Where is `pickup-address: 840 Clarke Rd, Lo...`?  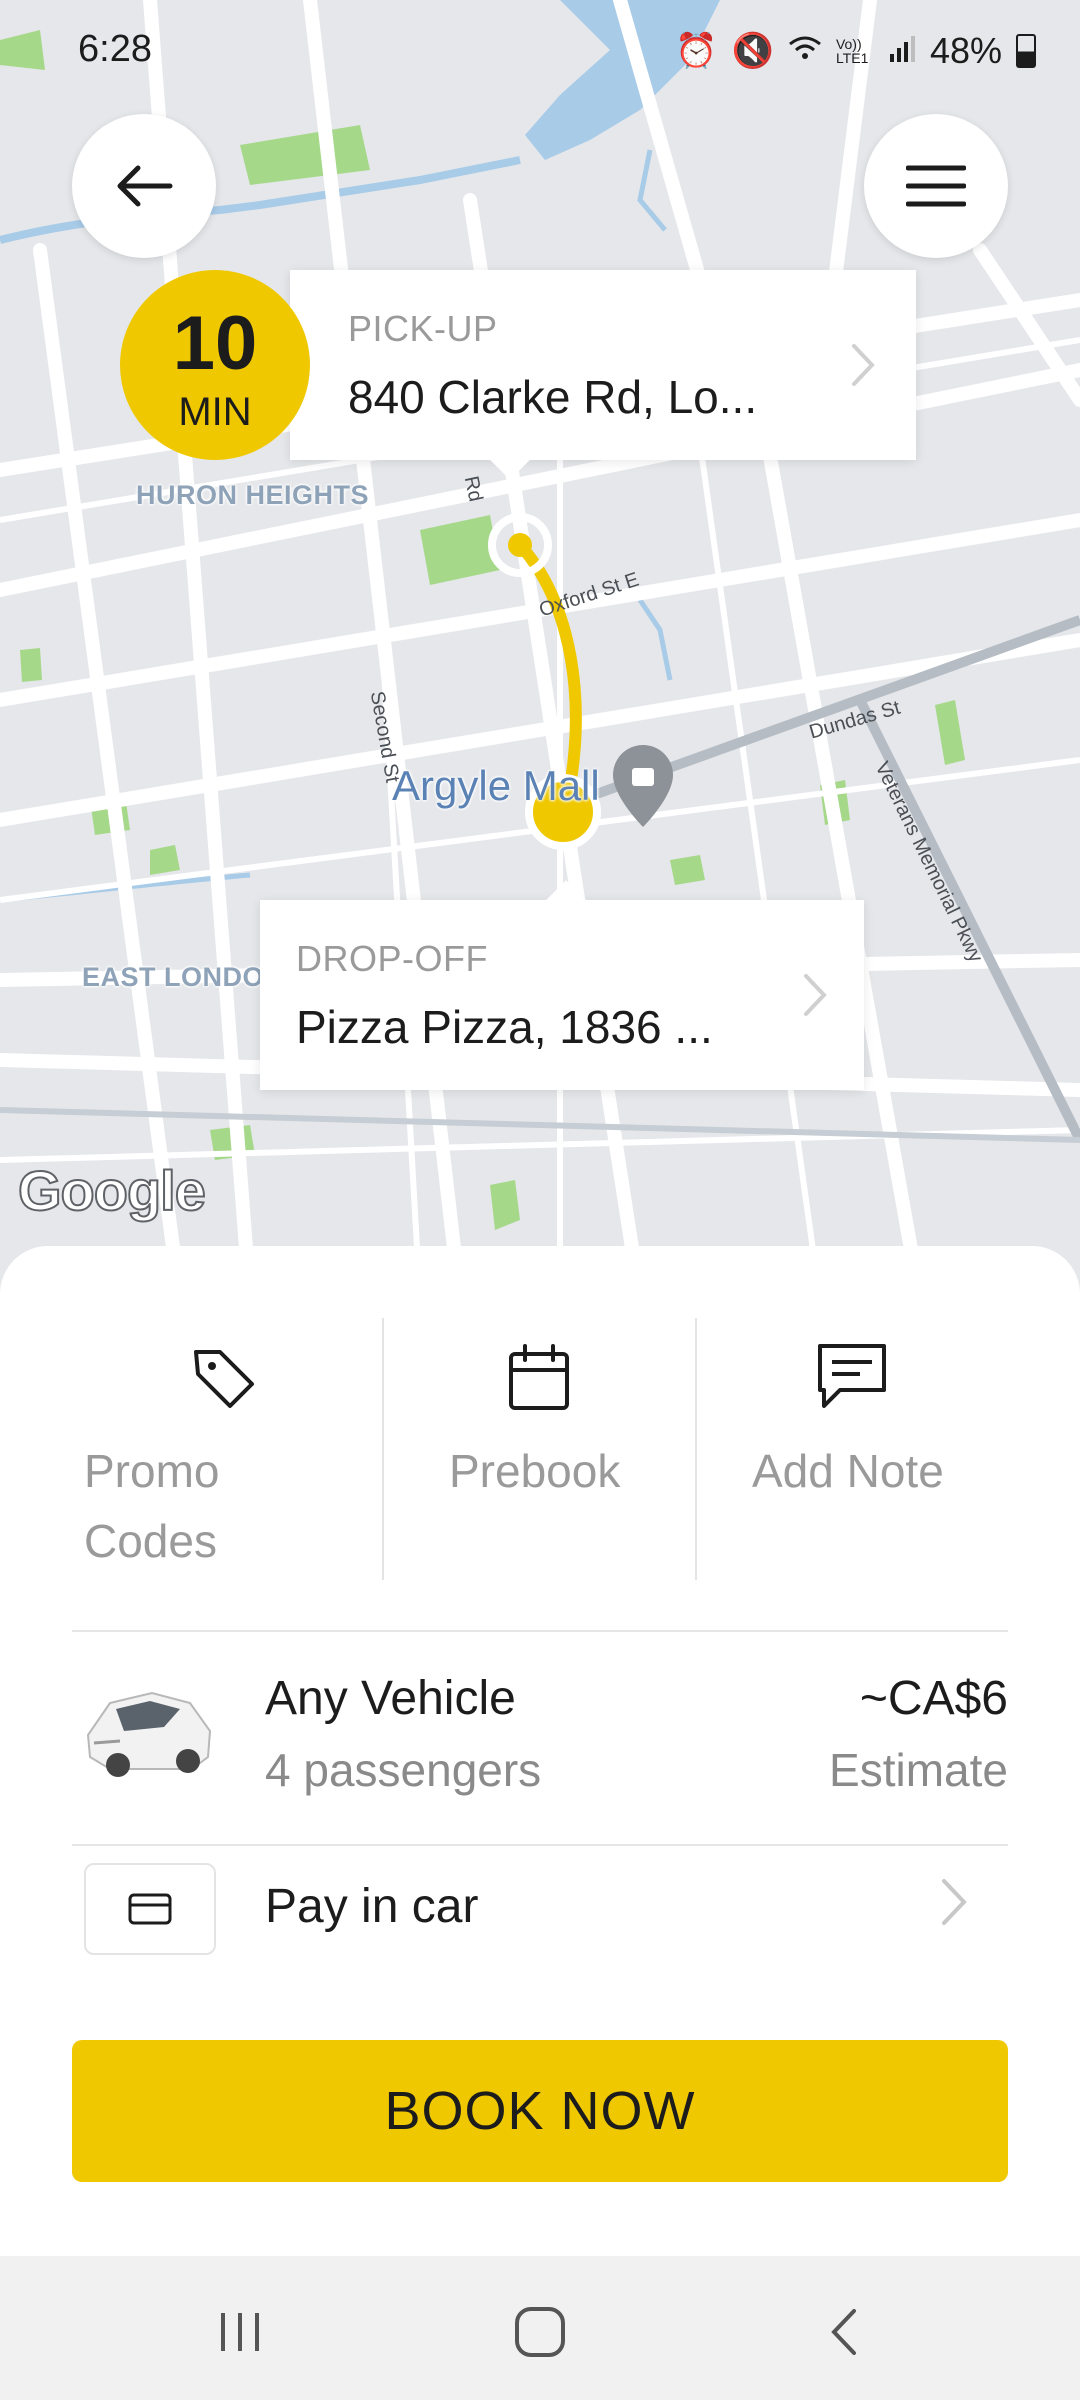
pickup-address: 840 Clarke Rd, Lo... is located at coordinates (553, 397).